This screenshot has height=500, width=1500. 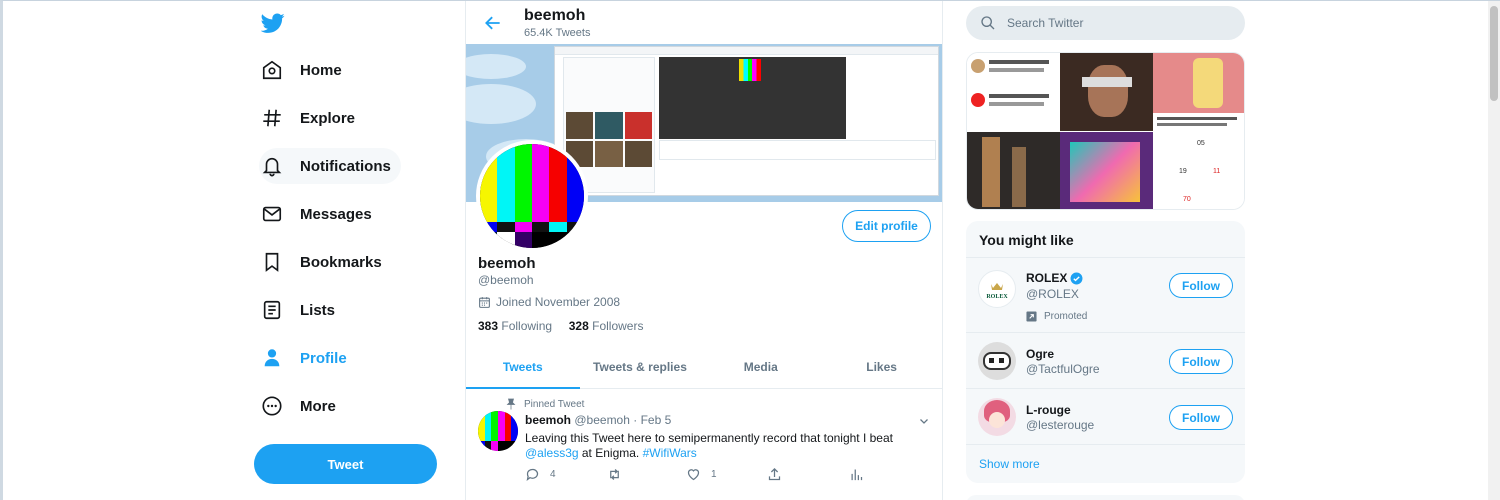 What do you see at coordinates (1201, 361) in the screenshot?
I see `follow-button-ogre: Follow` at bounding box center [1201, 361].